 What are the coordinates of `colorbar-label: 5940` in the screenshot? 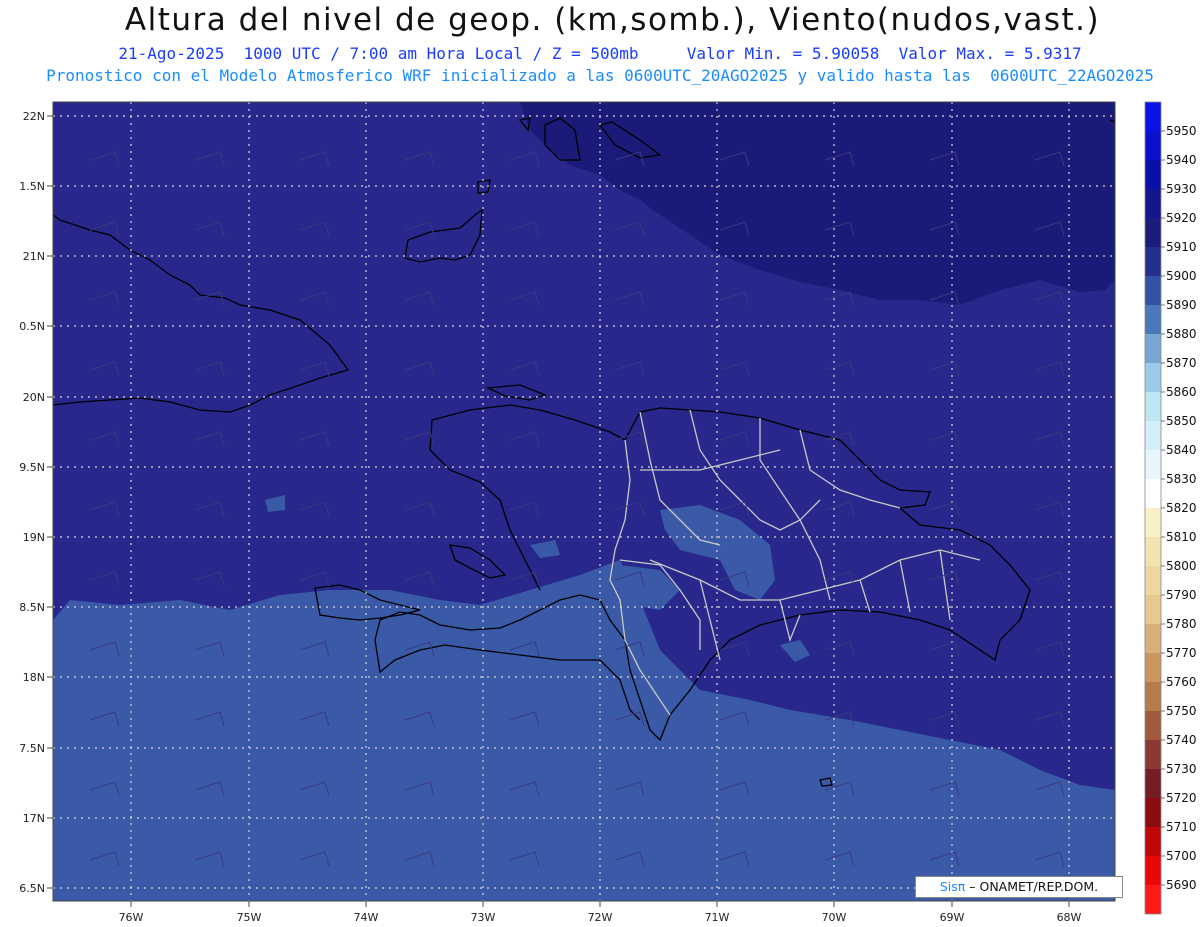 It's located at (1181, 160).